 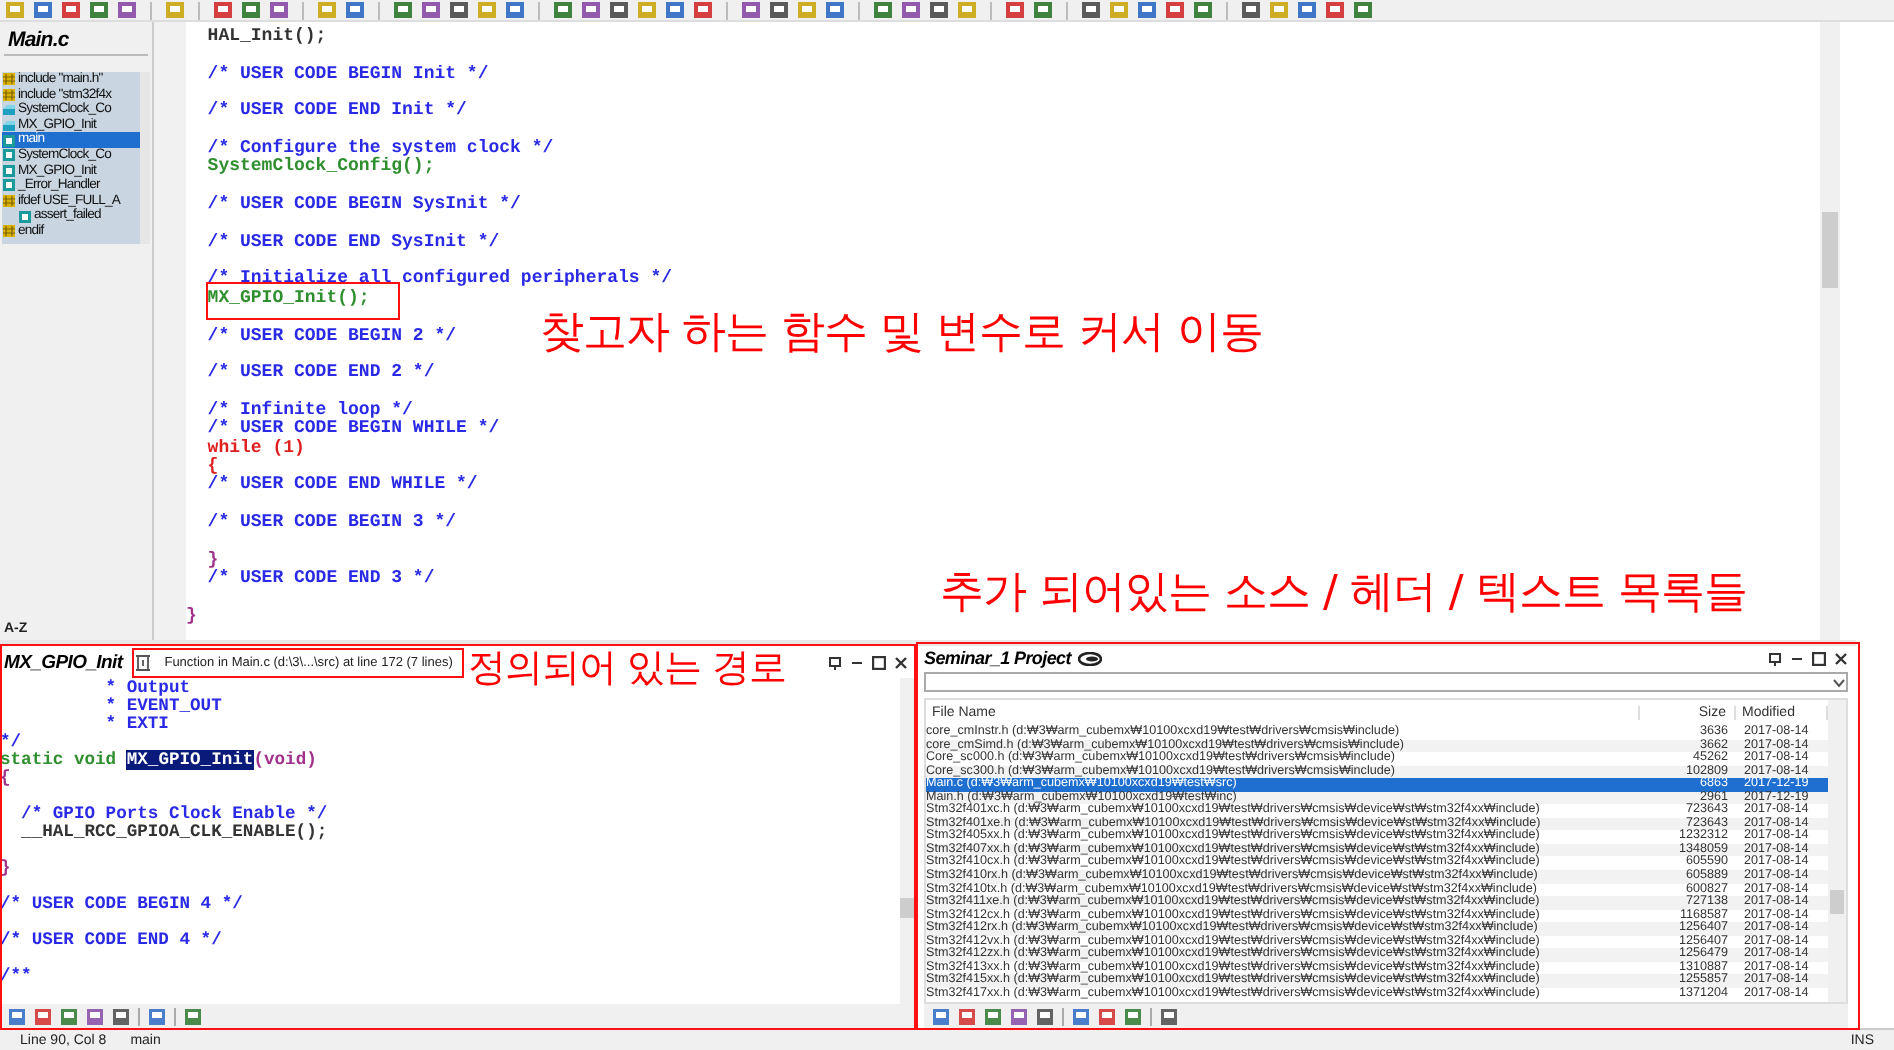 What do you see at coordinates (336, 110) in the screenshot?
I see `code-line: /* USER CODE END Init */` at bounding box center [336, 110].